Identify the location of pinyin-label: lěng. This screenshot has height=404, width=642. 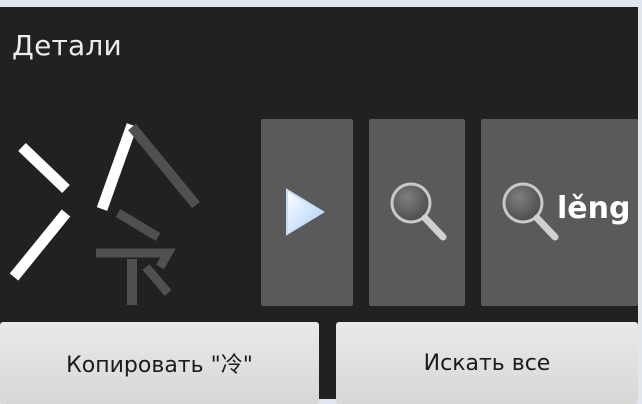
(594, 208).